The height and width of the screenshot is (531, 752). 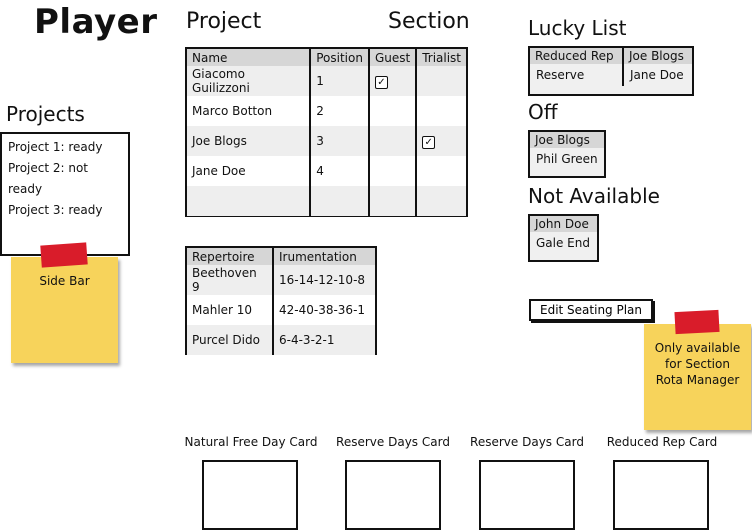 What do you see at coordinates (230, 280) in the screenshot?
I see `repertoire-piece: Beethoven 9` at bounding box center [230, 280].